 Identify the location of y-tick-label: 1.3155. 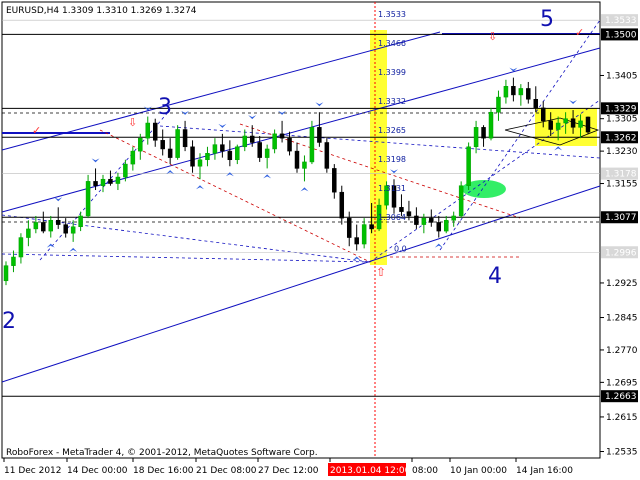
(622, 185).